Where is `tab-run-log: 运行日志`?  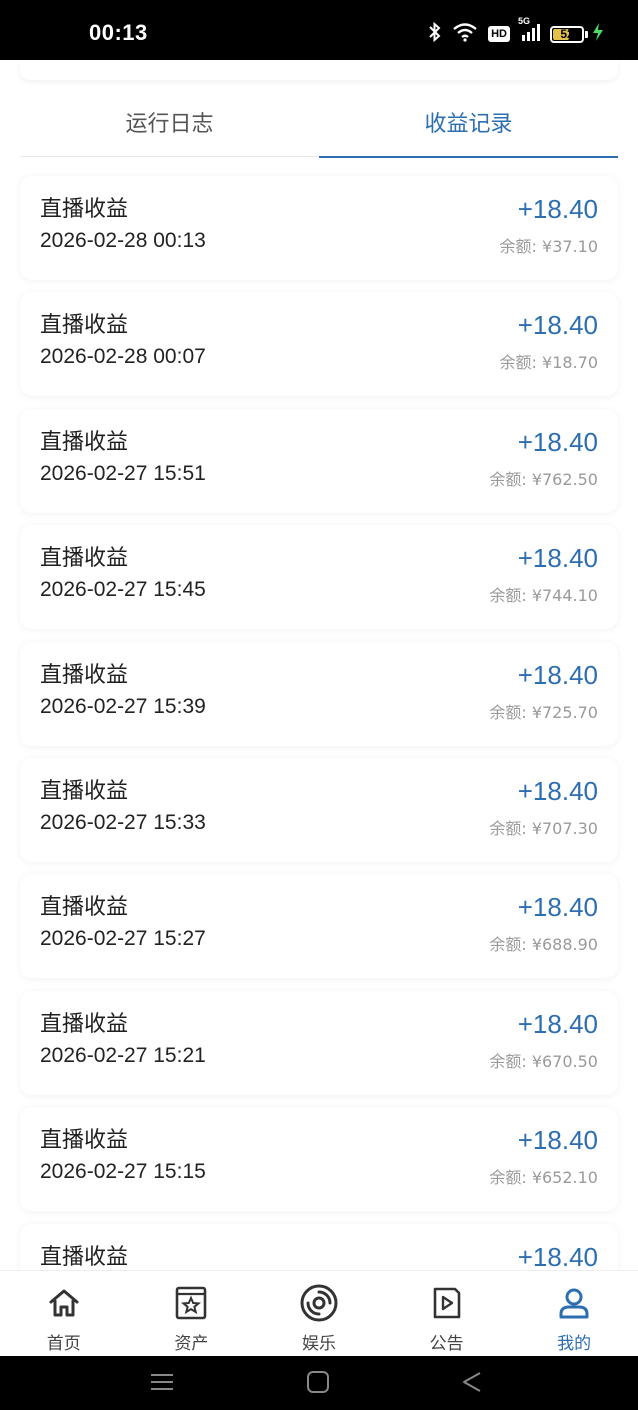 tab-run-log: 运行日志 is located at coordinates (169, 128).